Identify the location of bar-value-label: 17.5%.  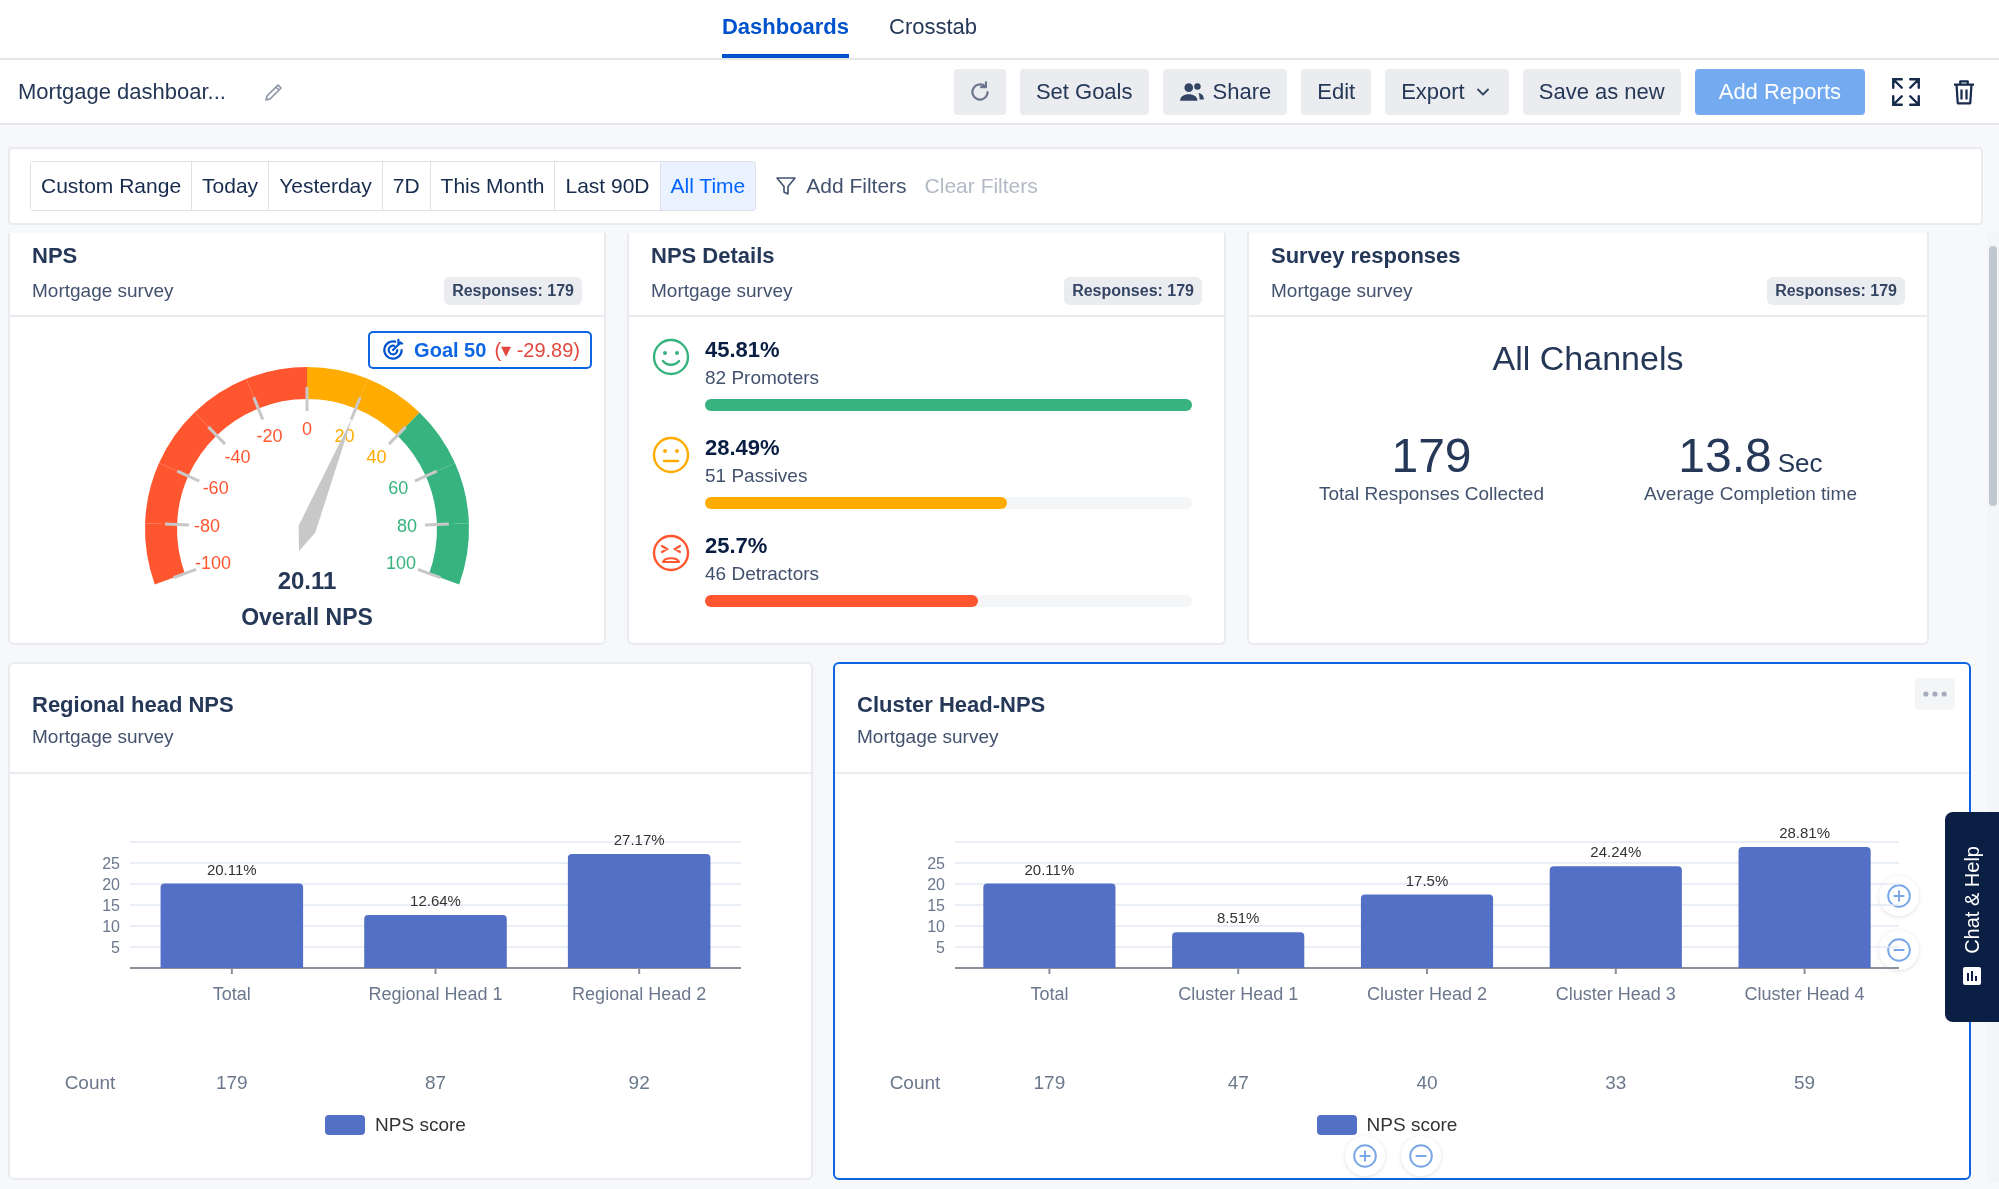
(1427, 880).